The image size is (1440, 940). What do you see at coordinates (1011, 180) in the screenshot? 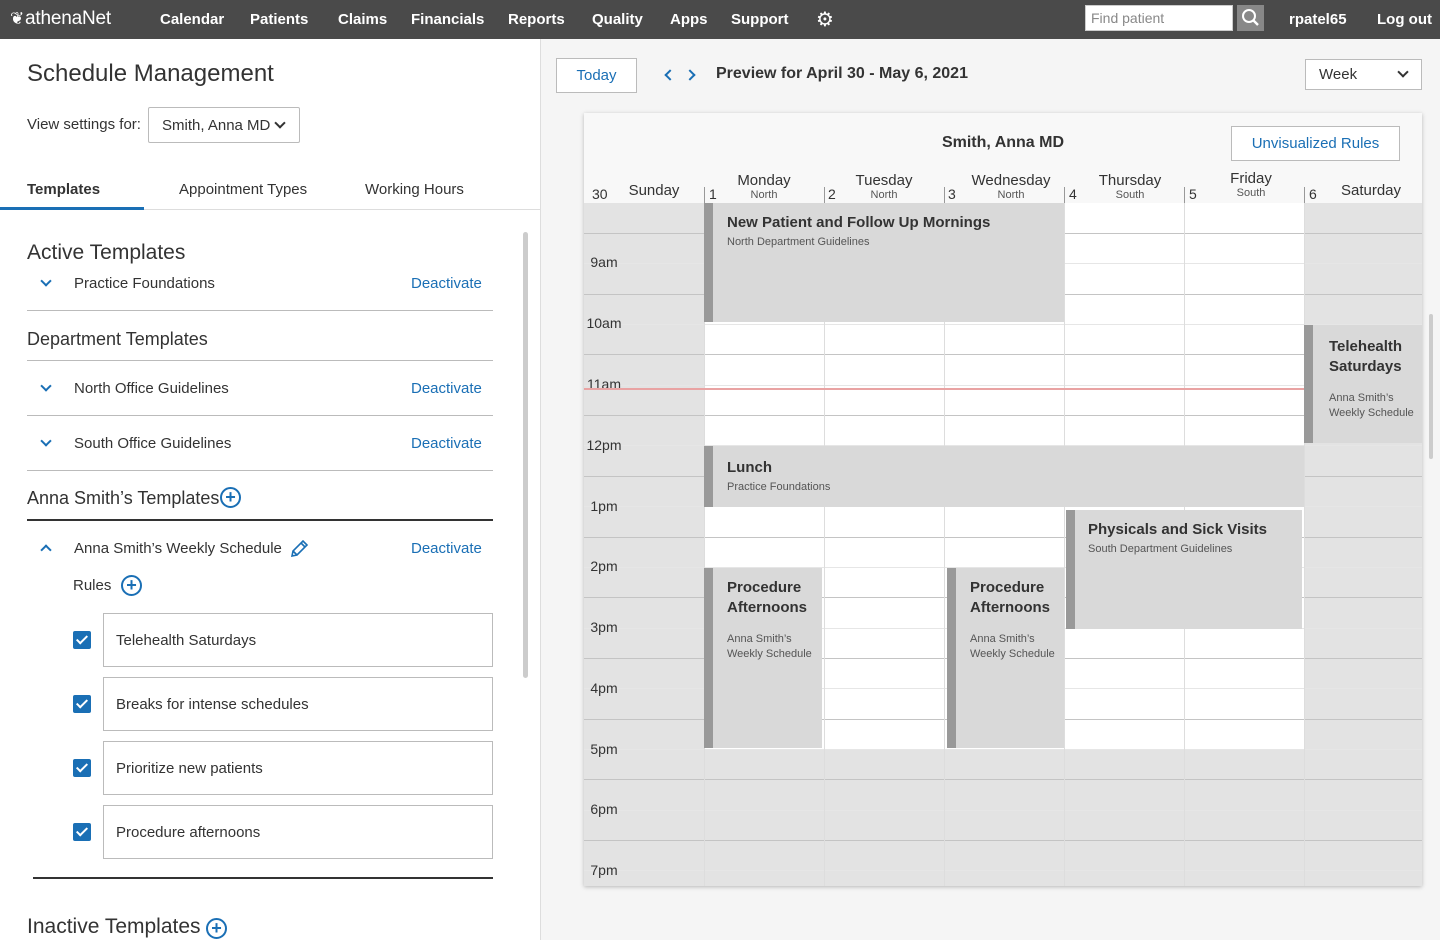
I see `day-name: Wednesday` at bounding box center [1011, 180].